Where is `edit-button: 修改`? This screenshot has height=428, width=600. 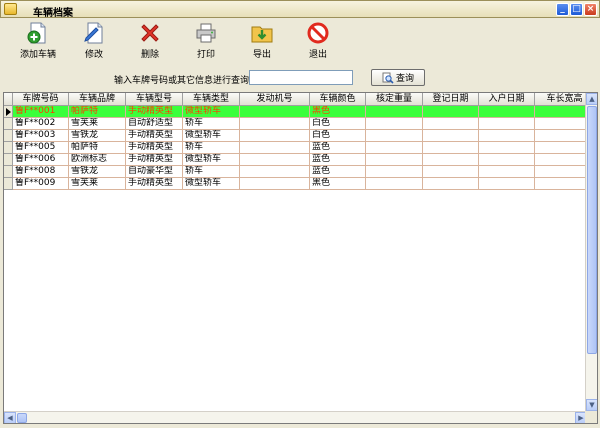
edit-button: 修改 is located at coordinates (94, 42).